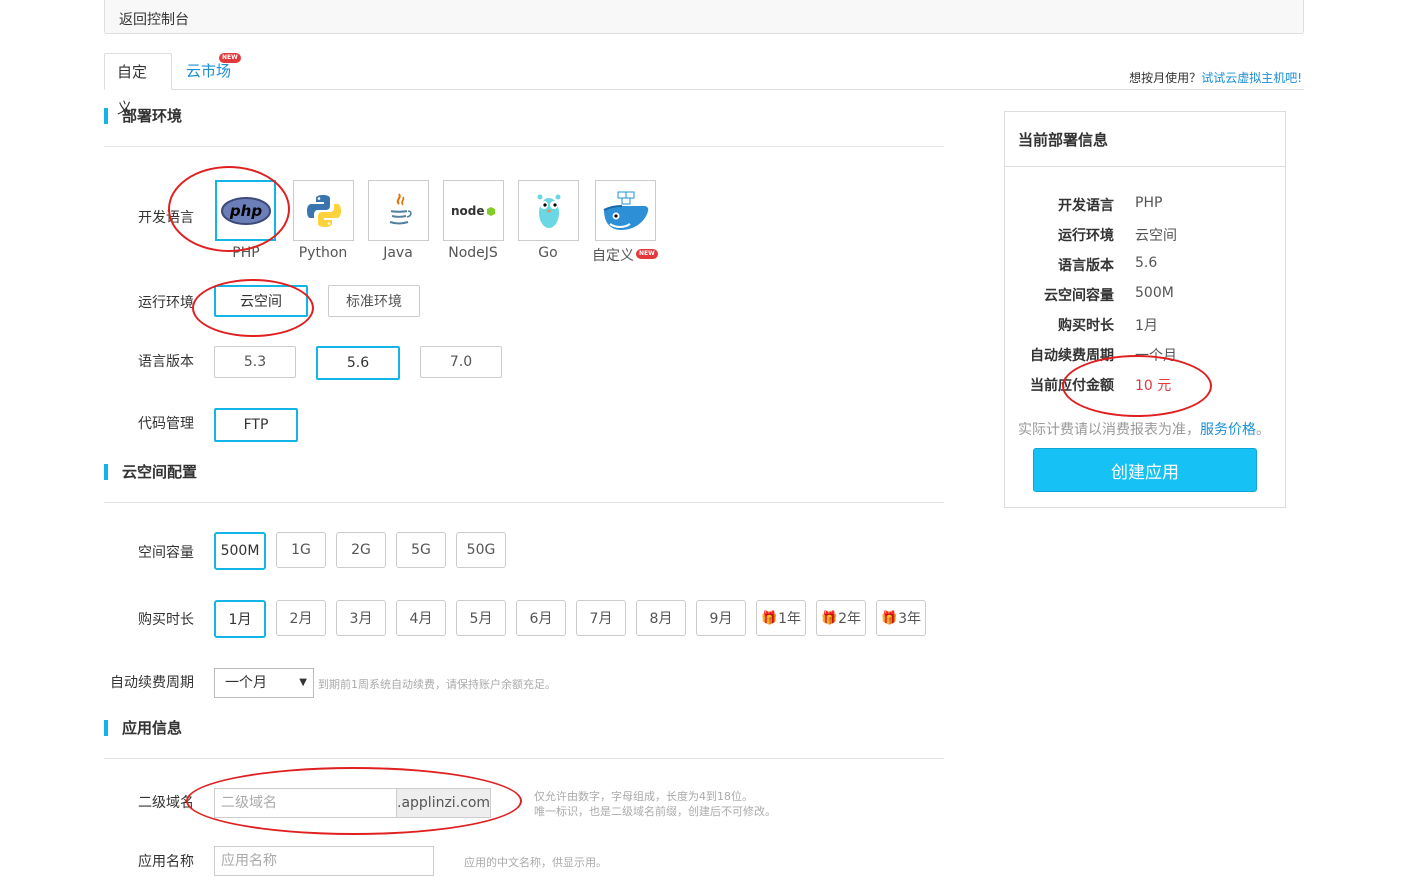 This screenshot has width=1414, height=890. Describe the element at coordinates (323, 253) in the screenshot. I see `lang-name-python: Python` at that location.